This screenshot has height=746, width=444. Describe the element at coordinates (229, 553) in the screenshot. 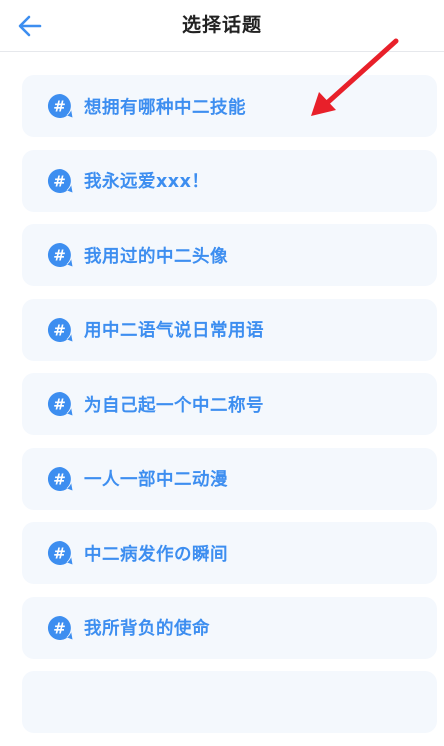

I see `topic-item: # 中二病发作の瞬间` at that location.